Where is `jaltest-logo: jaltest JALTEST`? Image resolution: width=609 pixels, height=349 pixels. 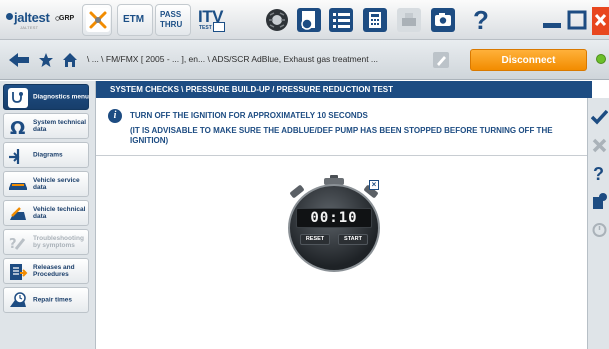 jaltest-logo: jaltest JALTEST is located at coordinates (29, 20).